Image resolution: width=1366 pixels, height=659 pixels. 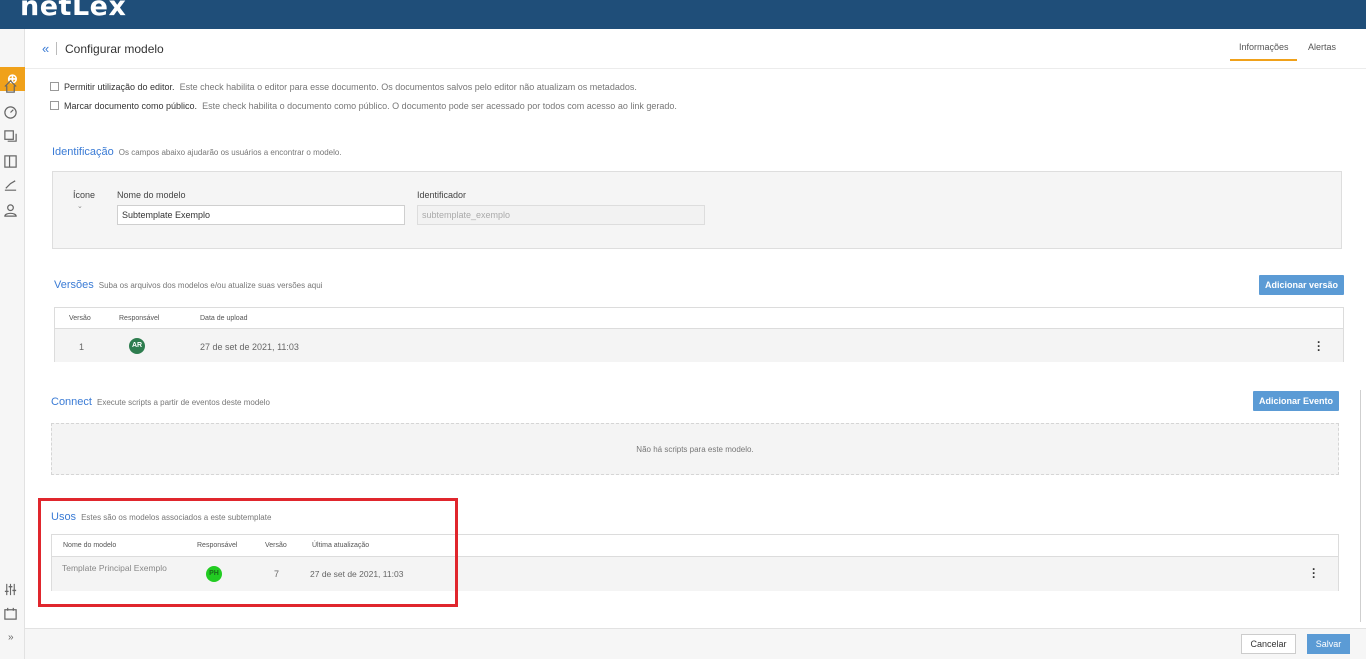 I want to click on section-title: Versões, so click(x=74, y=285).